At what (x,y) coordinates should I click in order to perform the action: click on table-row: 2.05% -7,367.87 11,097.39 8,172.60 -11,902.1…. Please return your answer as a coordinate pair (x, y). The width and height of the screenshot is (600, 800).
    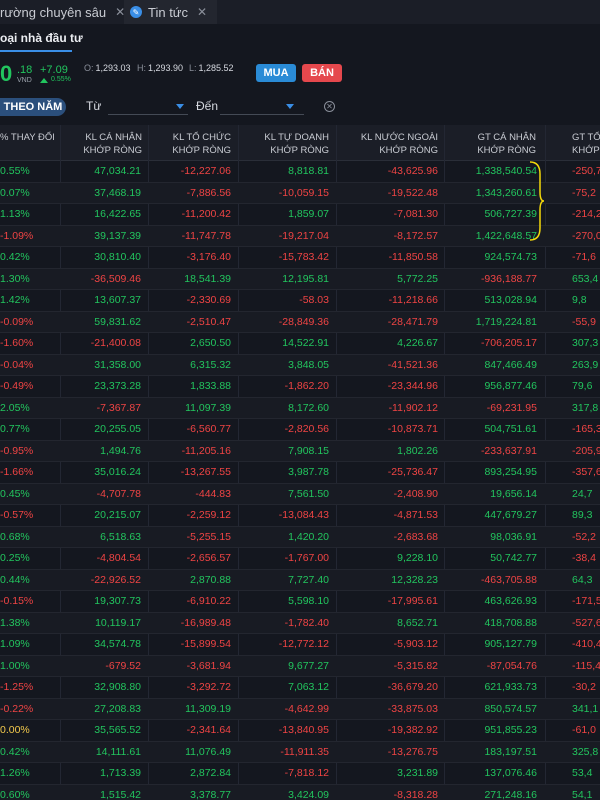
    Looking at the image, I should click on (300, 408).